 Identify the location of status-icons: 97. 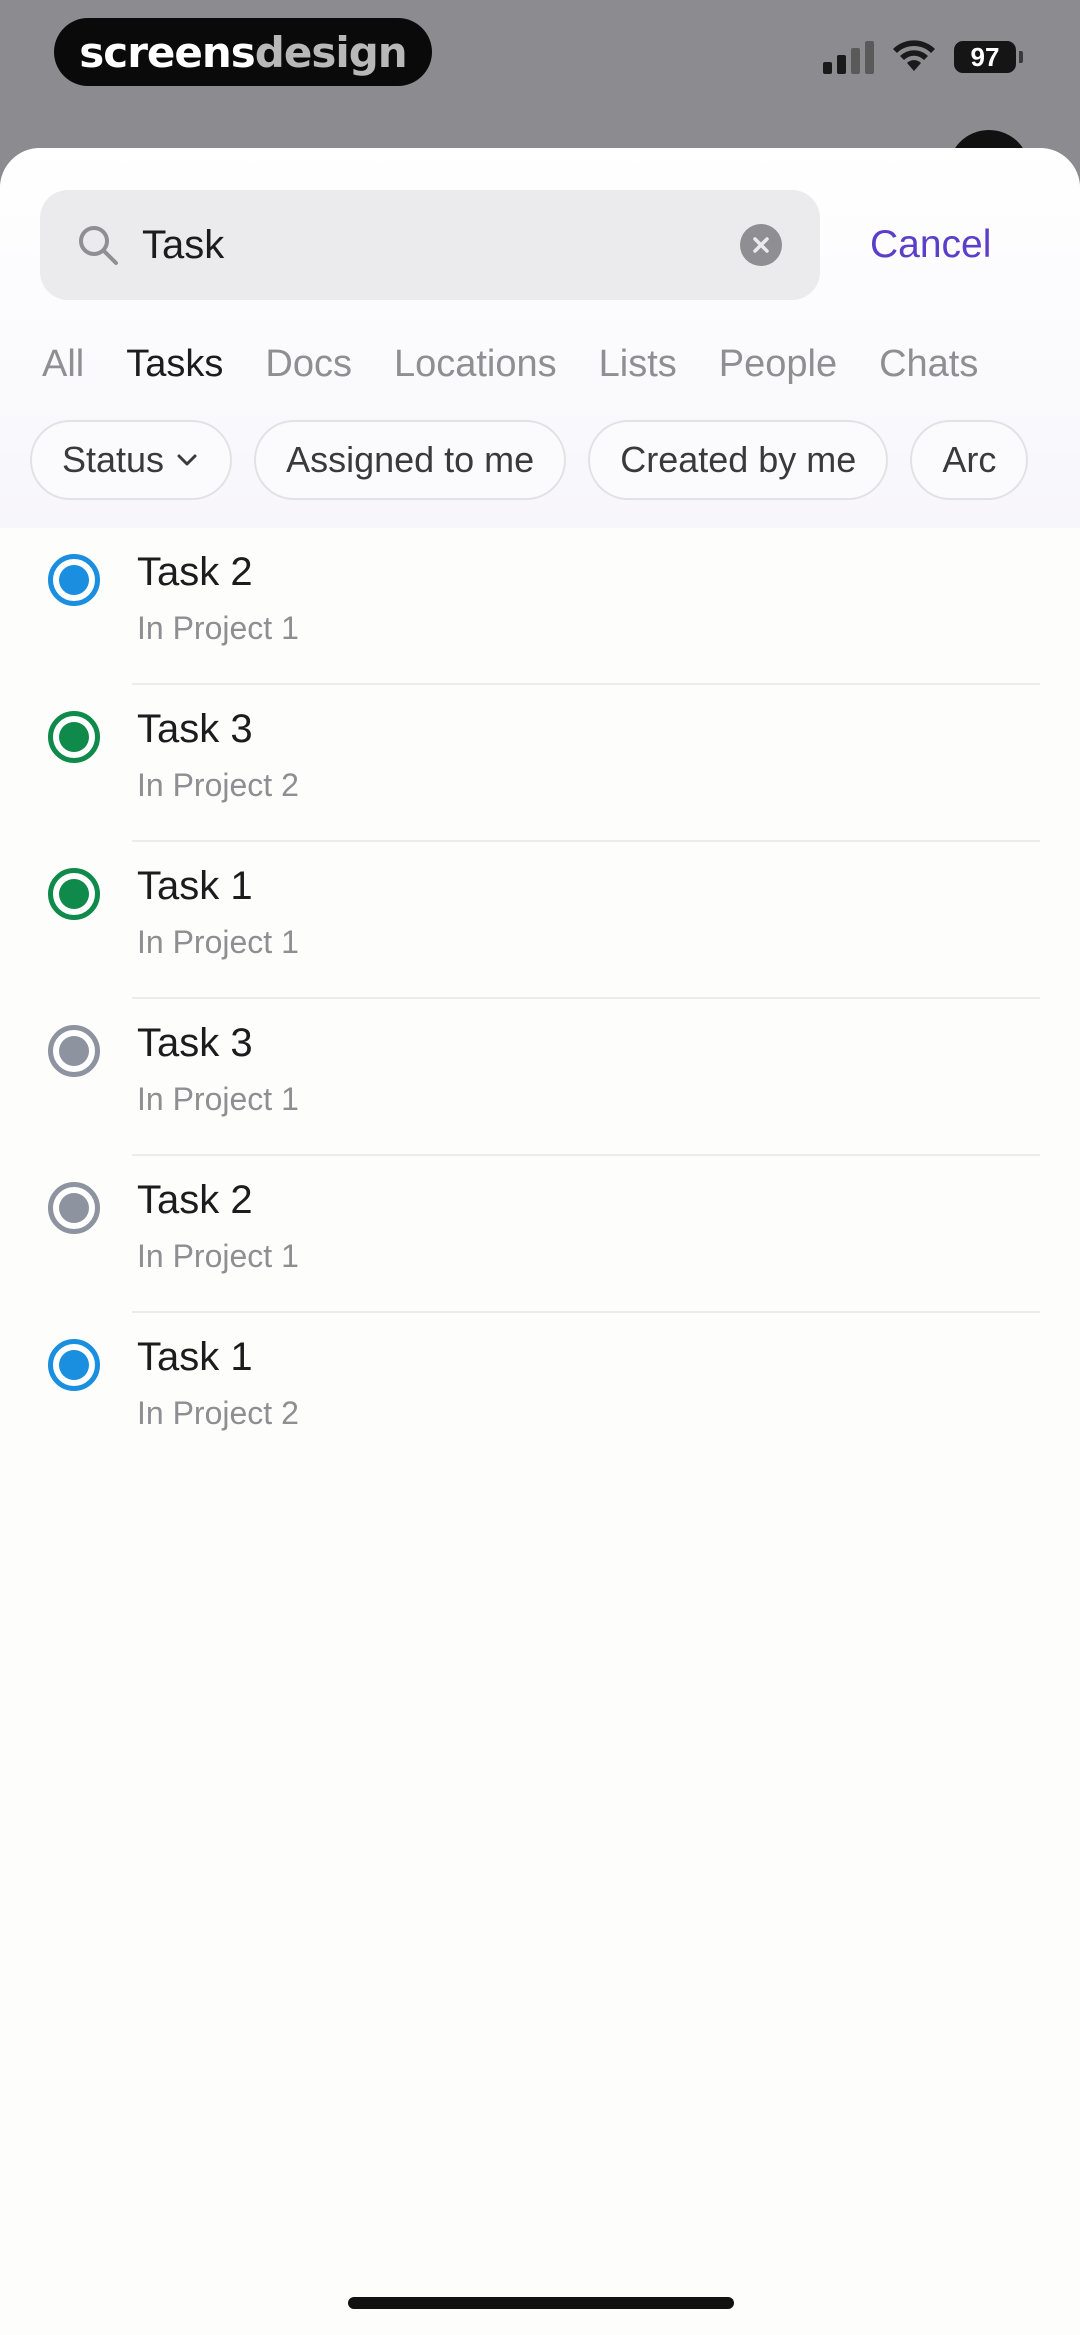
(923, 57).